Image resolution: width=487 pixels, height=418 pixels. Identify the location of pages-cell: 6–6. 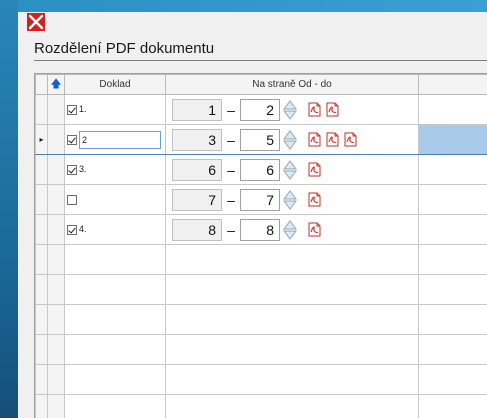
(292, 169).